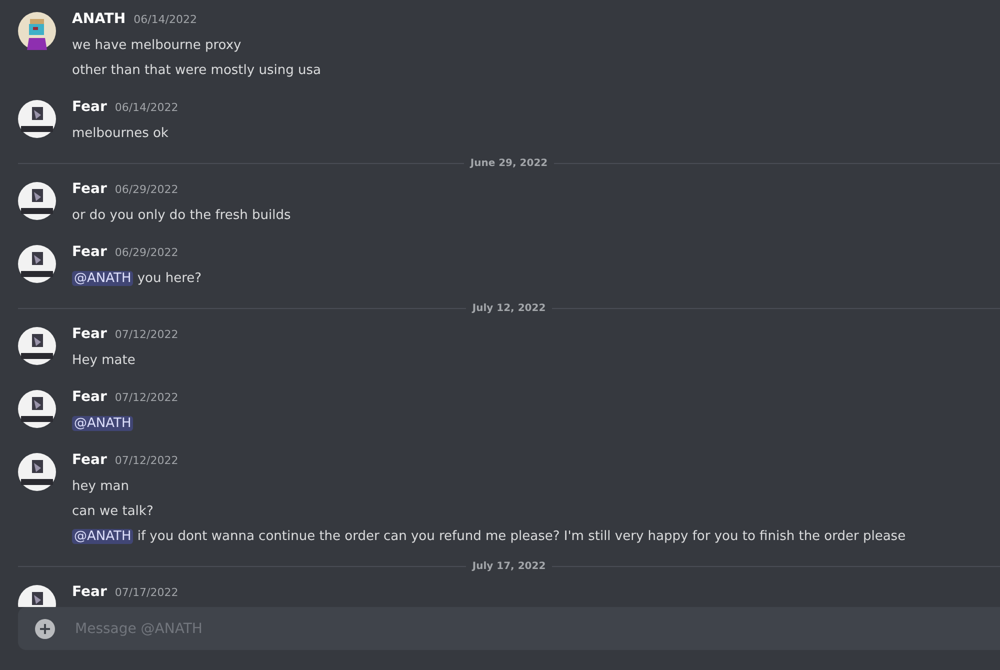  I want to click on message-text: @ANATH you here?, so click(137, 279).